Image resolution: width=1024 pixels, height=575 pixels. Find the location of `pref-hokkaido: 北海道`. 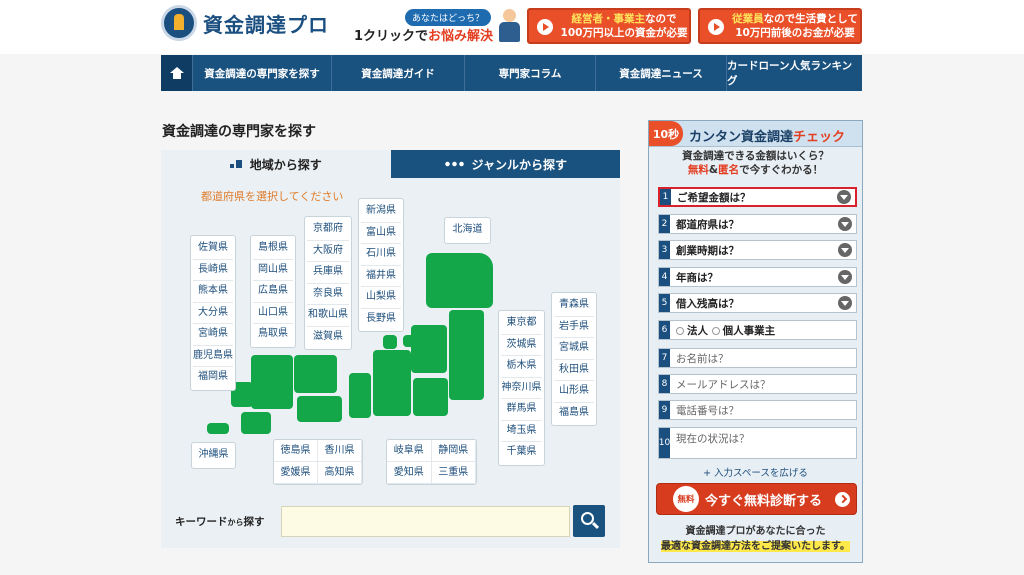

pref-hokkaido: 北海道 is located at coordinates (467, 230).